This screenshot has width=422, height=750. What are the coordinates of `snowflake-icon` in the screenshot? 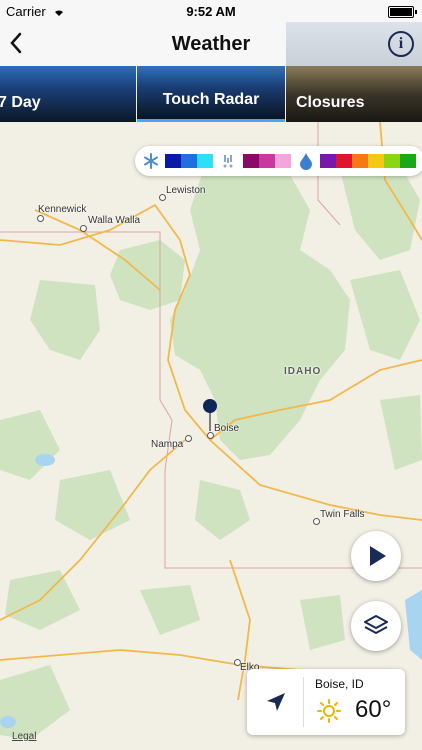 It's located at (151, 161).